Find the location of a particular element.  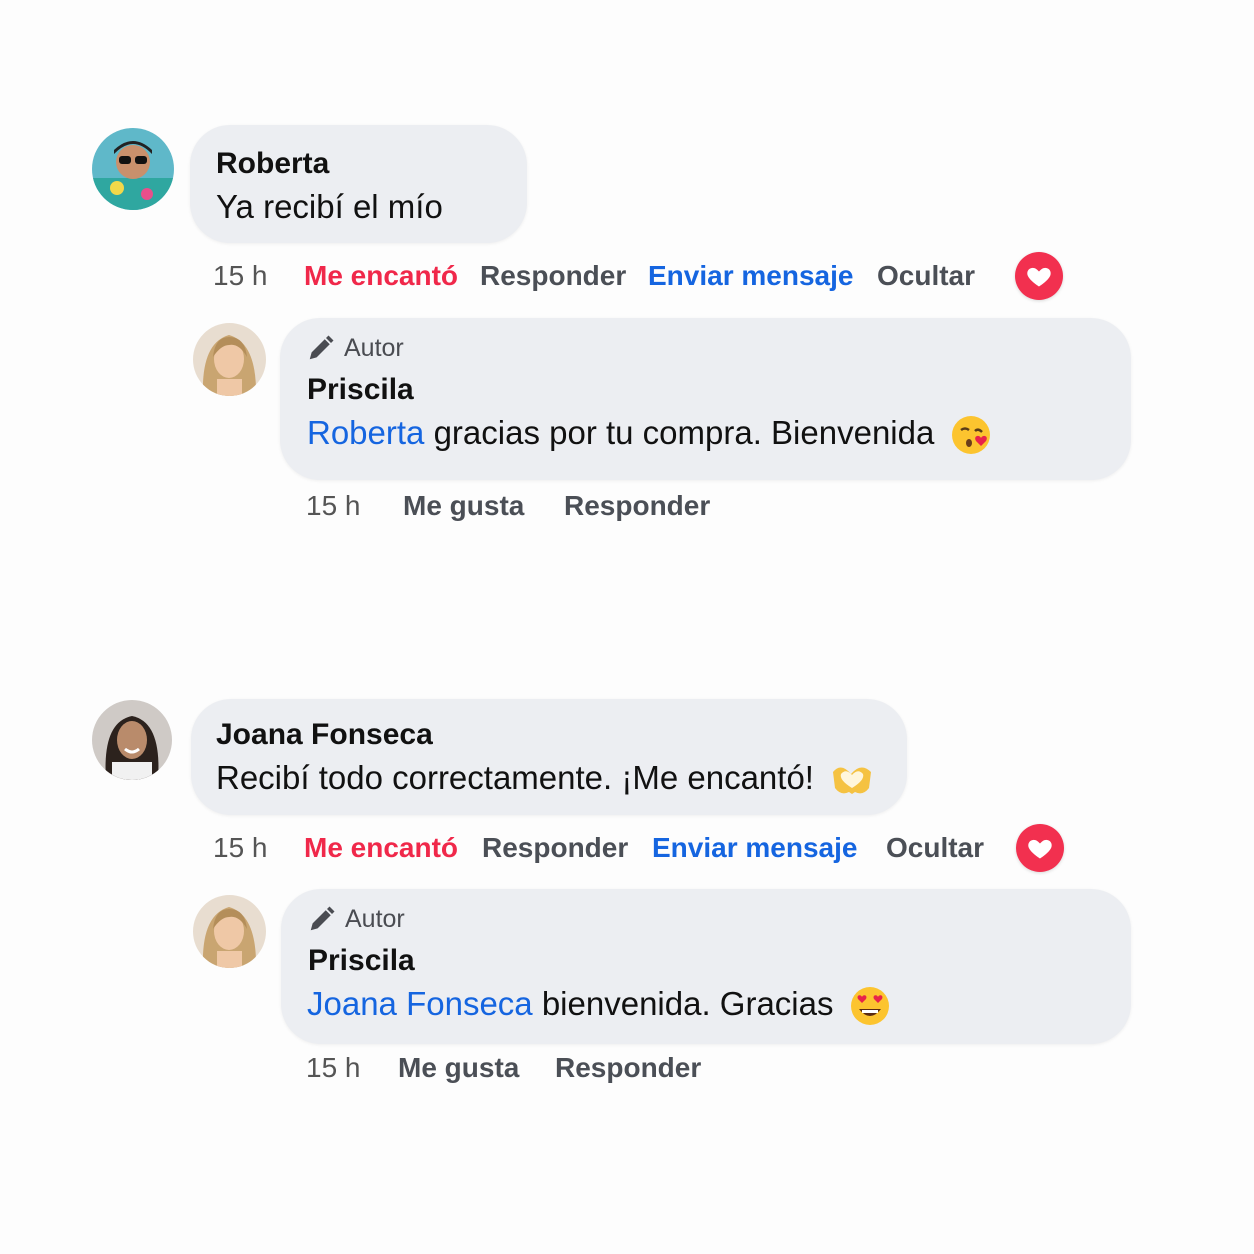

reply-text: Joana Fonseca bienvenida. Gracias is located at coordinates (599, 1006).